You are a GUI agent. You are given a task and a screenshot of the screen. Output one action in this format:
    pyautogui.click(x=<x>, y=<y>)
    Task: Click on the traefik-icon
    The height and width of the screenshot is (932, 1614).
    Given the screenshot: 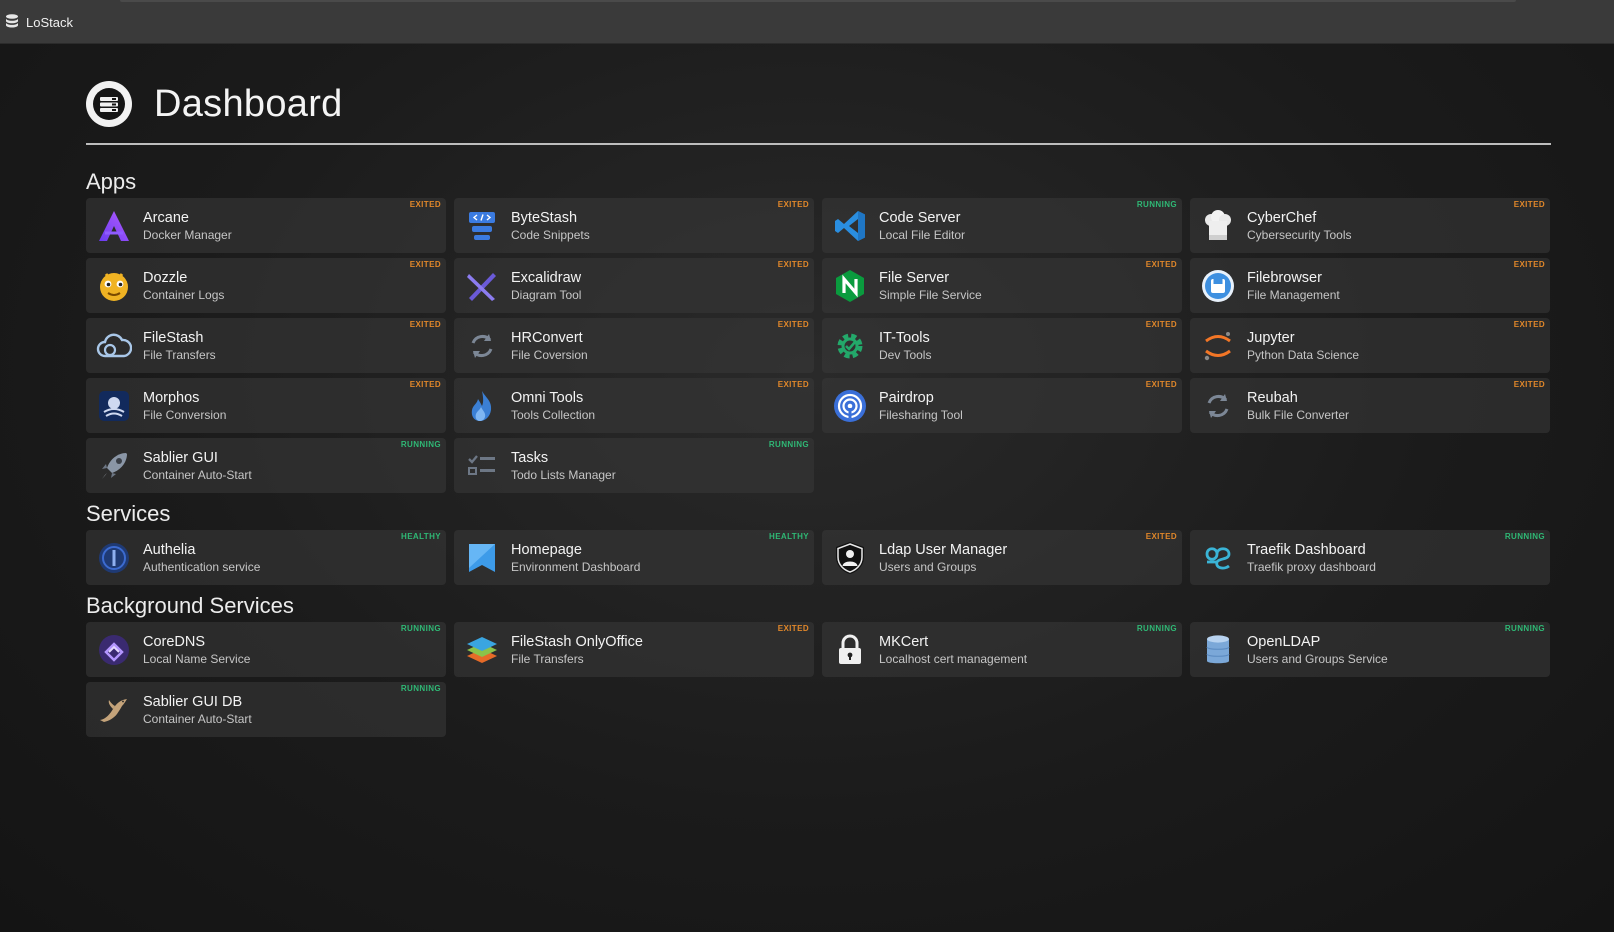 What is the action you would take?
    pyautogui.click(x=1218, y=558)
    